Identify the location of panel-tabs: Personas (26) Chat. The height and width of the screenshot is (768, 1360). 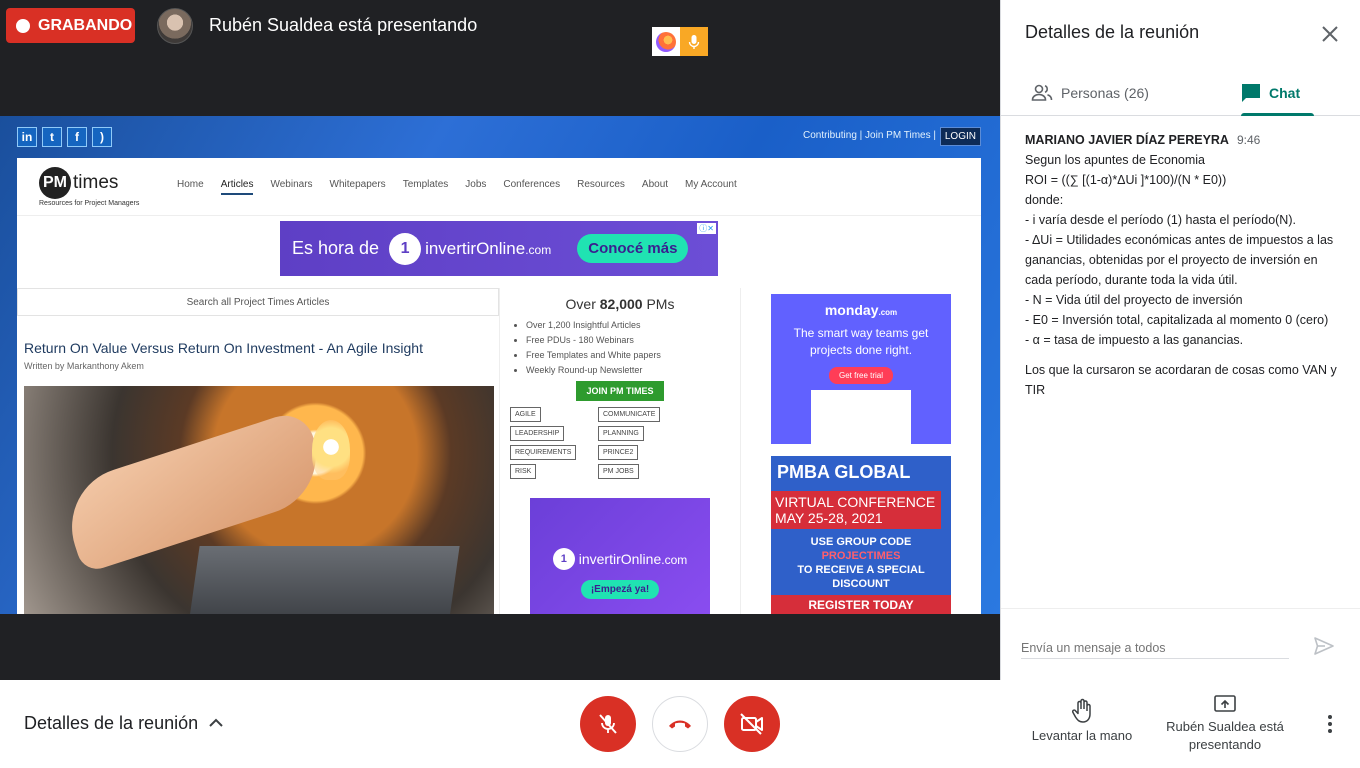
(1180, 93).